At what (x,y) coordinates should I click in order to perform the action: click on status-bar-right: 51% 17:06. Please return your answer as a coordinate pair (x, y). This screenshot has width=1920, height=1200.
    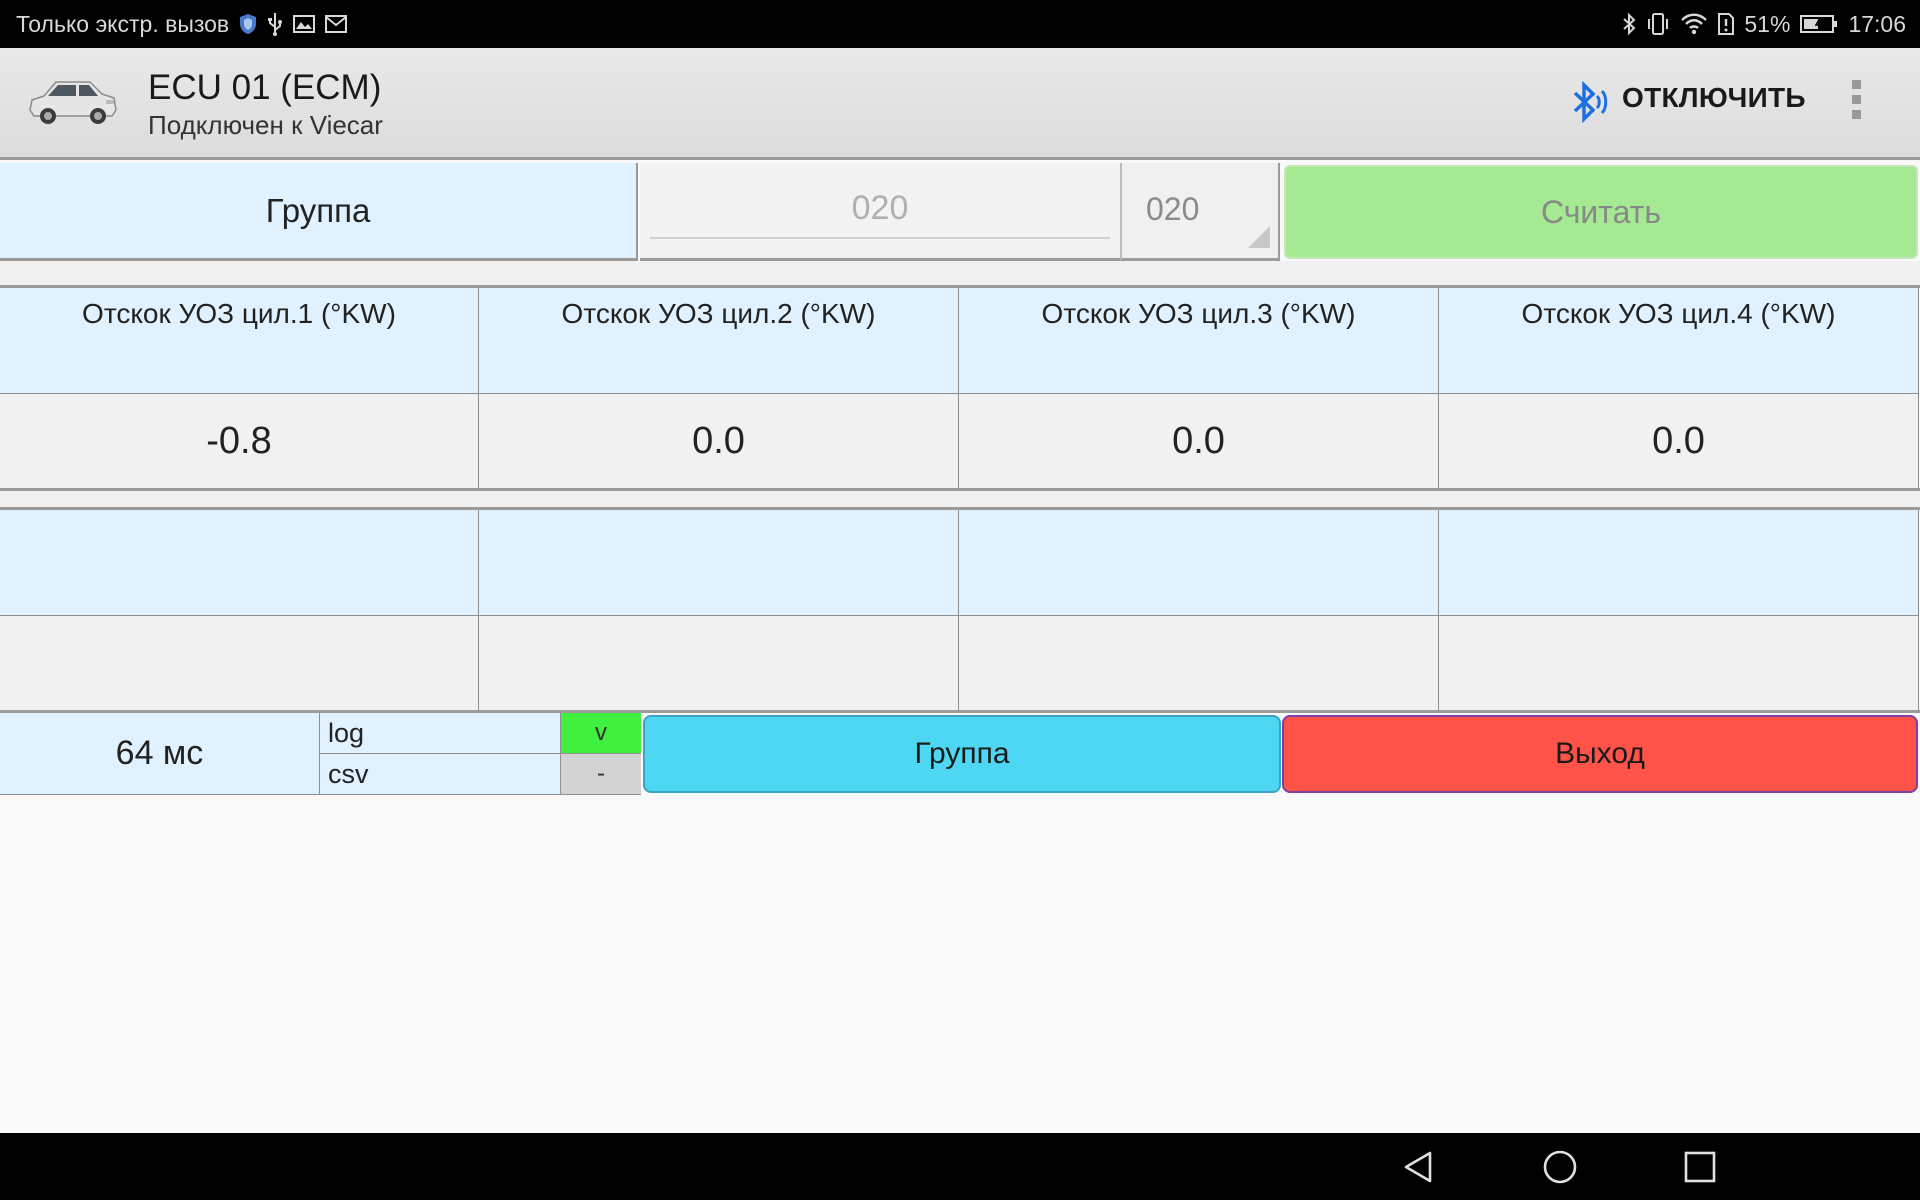
    Looking at the image, I should click on (1764, 24).